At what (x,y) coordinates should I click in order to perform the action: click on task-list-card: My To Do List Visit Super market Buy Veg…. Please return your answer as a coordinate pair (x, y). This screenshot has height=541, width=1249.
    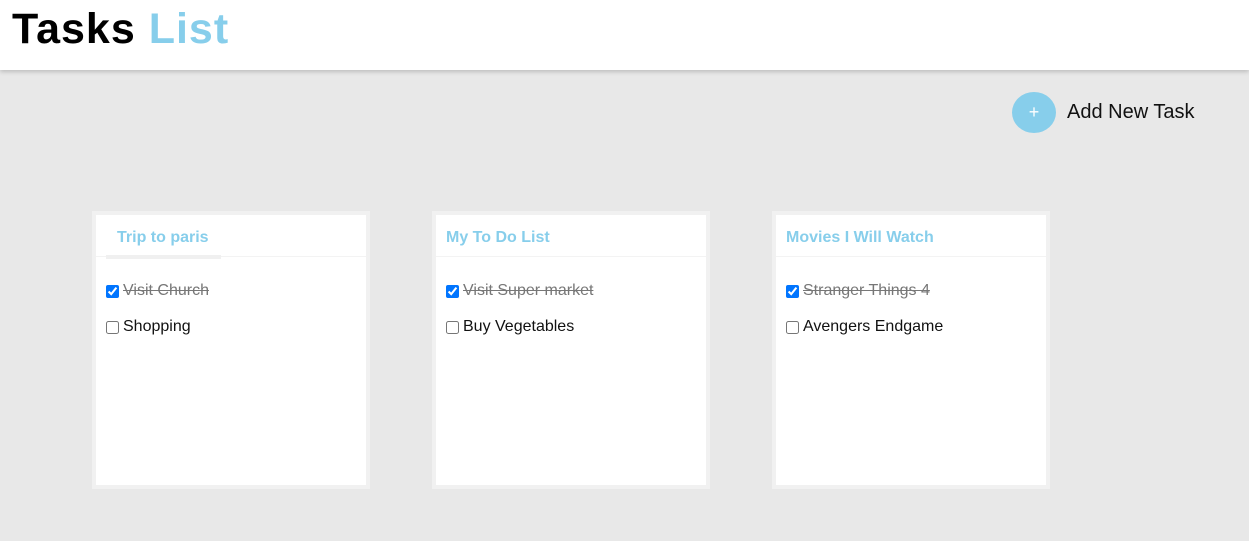
    Looking at the image, I should click on (571, 350).